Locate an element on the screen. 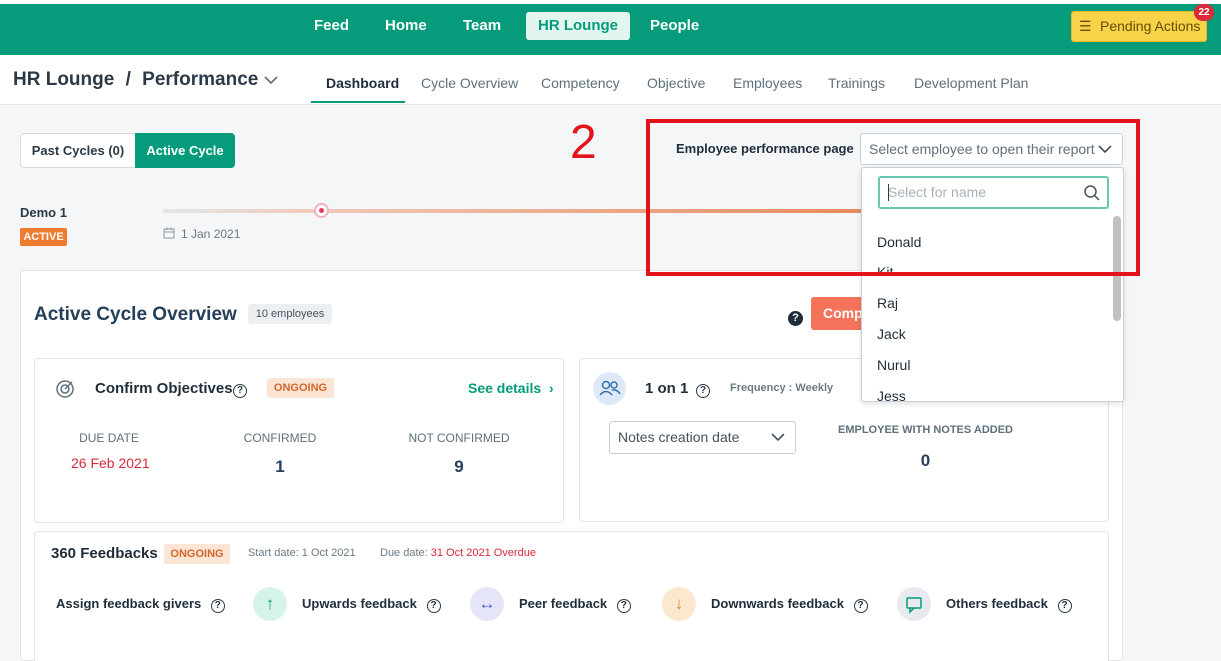  due-date-value: 26 Feb 2021 is located at coordinates (110, 463).